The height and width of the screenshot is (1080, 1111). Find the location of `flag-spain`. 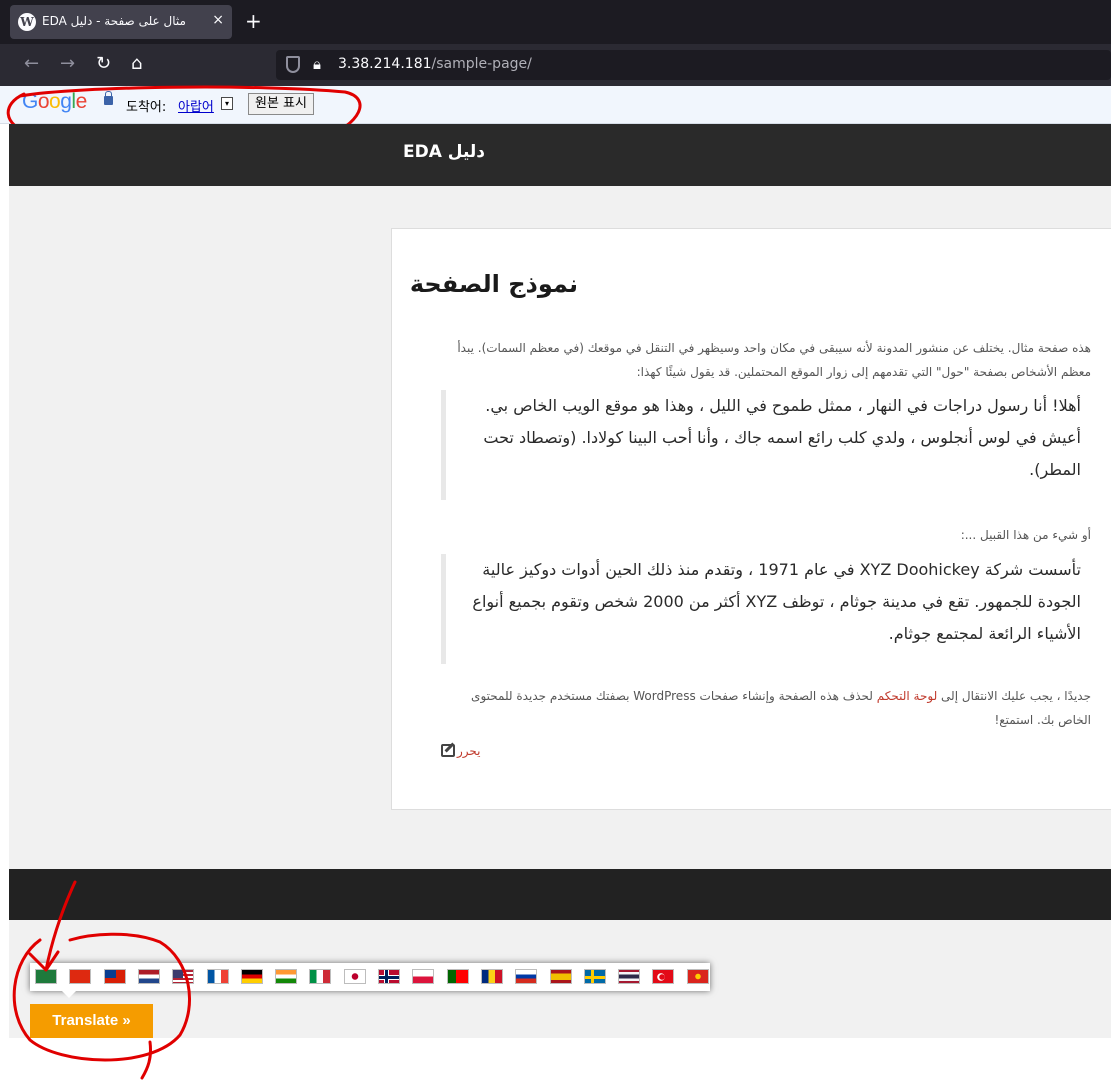

flag-spain is located at coordinates (560, 976).